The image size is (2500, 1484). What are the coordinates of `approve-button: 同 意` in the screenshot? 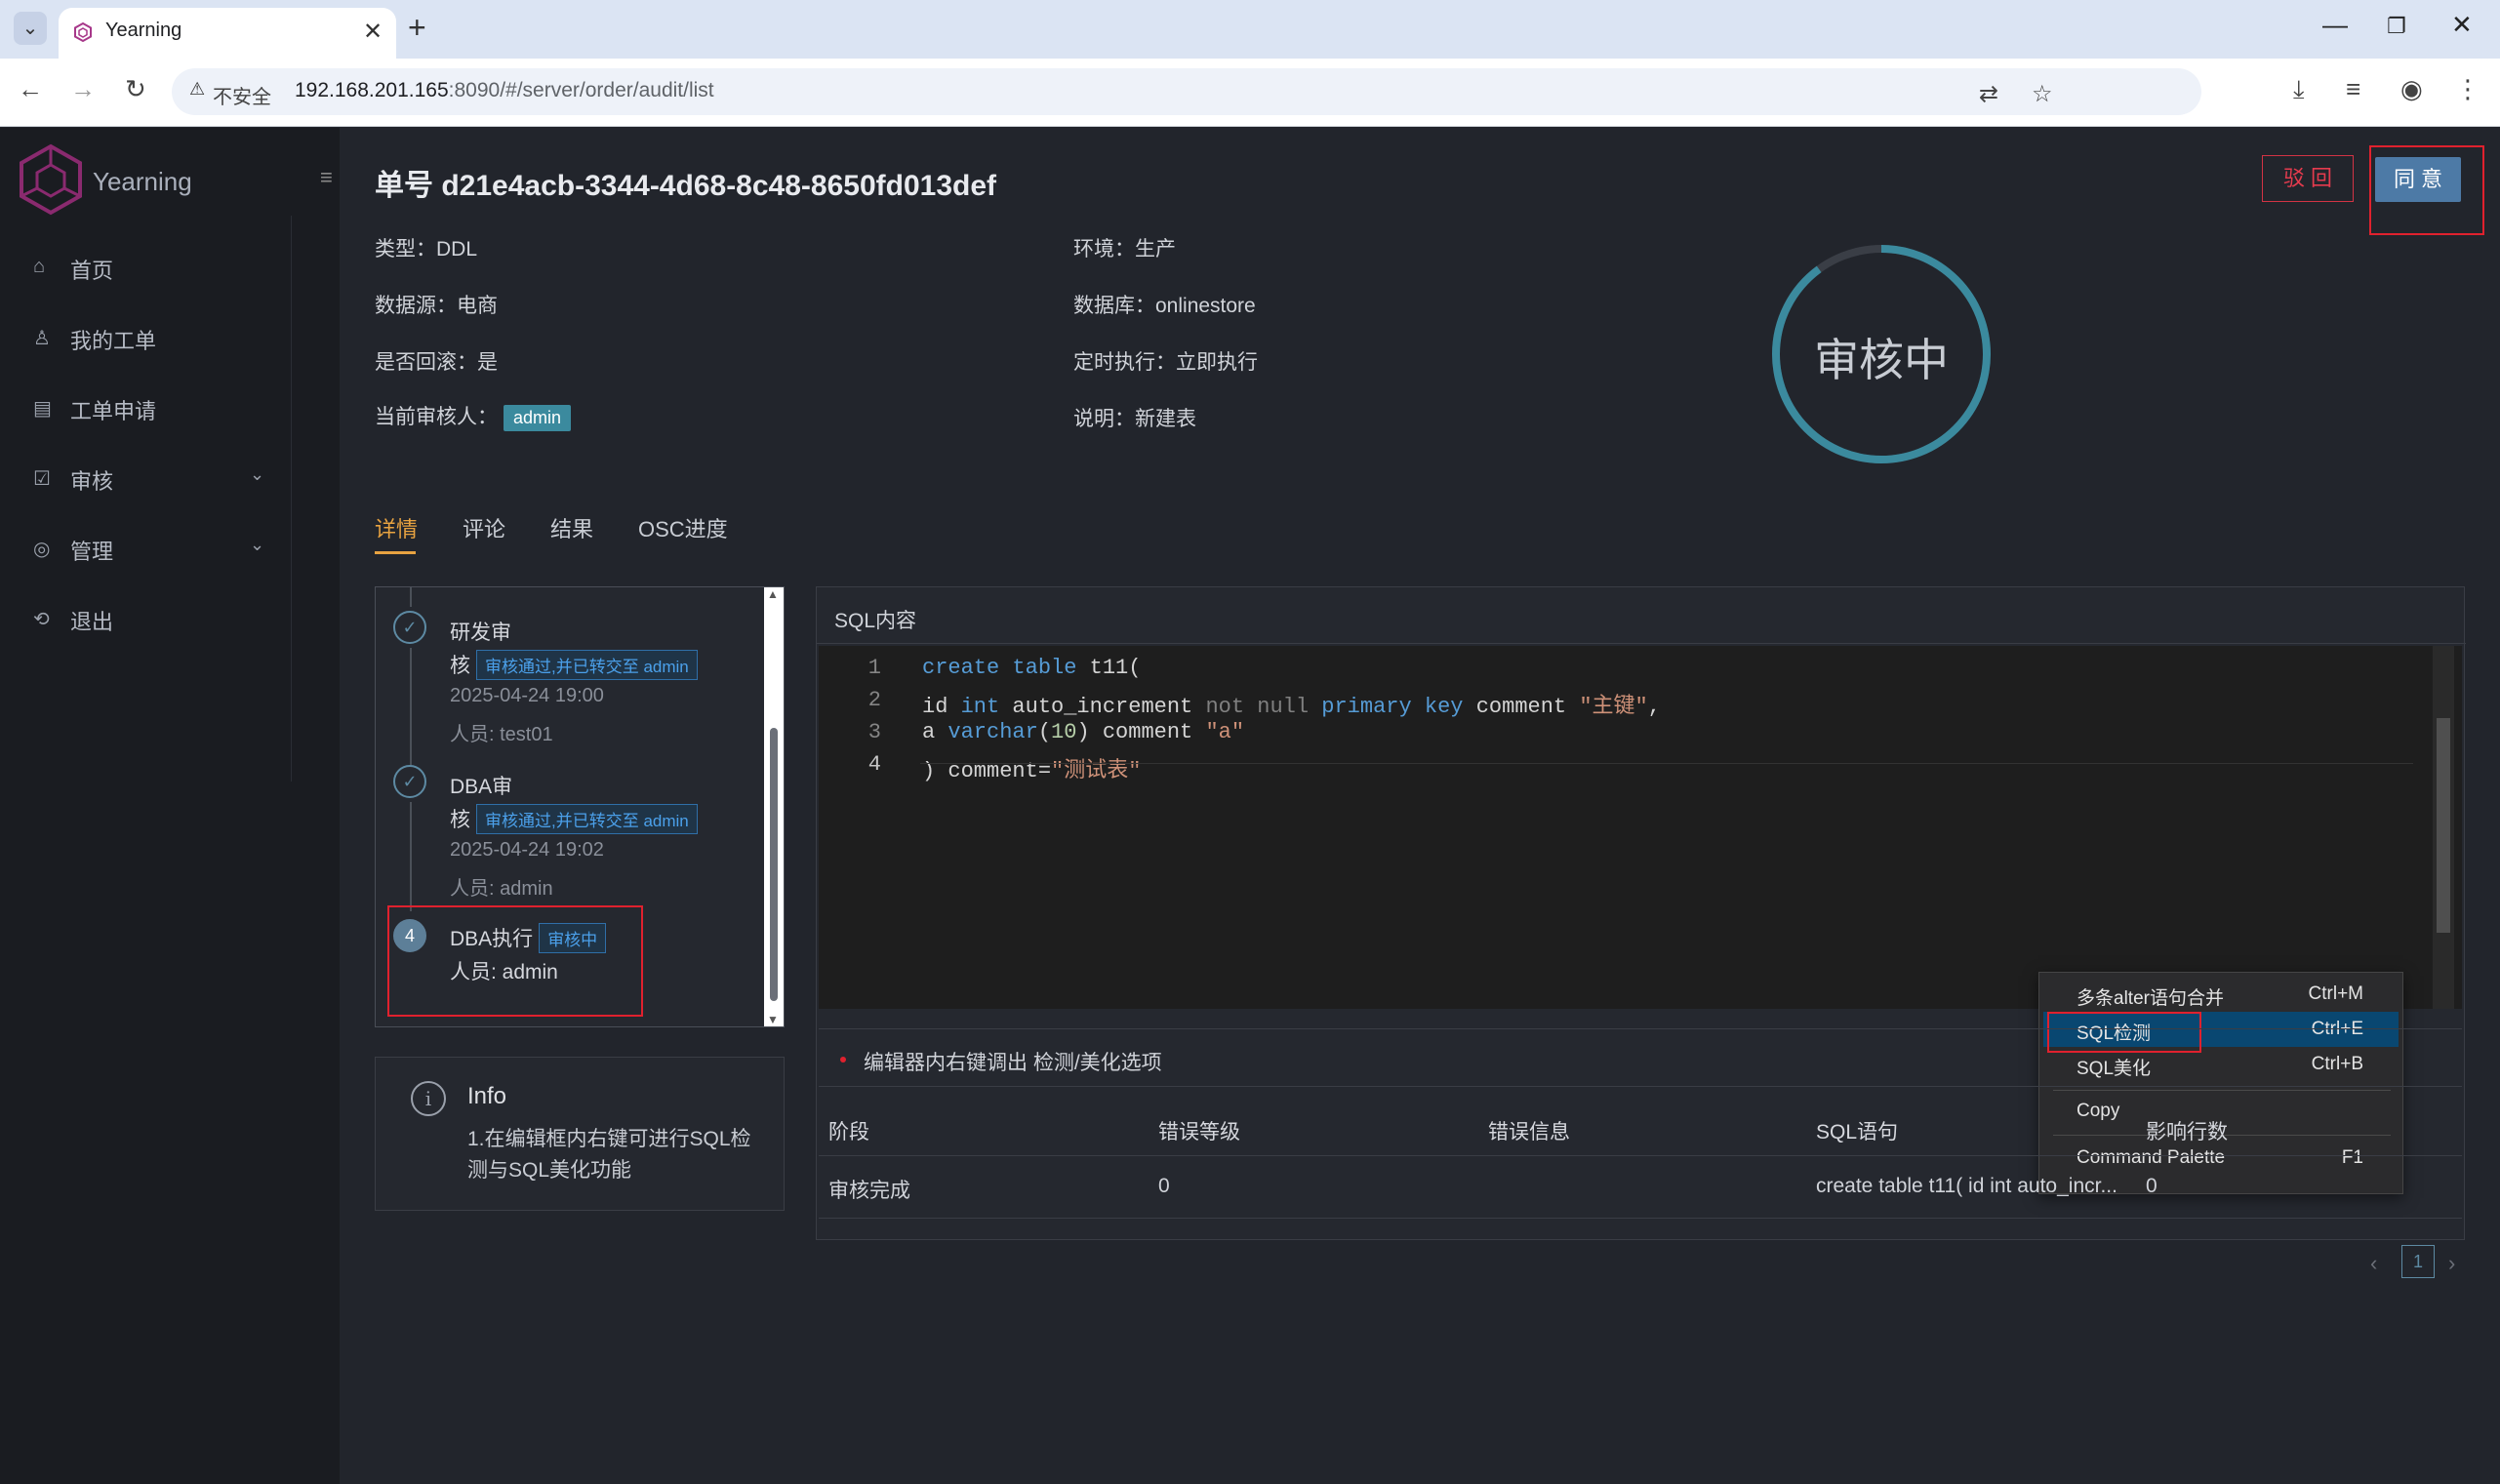 It's located at (2418, 179).